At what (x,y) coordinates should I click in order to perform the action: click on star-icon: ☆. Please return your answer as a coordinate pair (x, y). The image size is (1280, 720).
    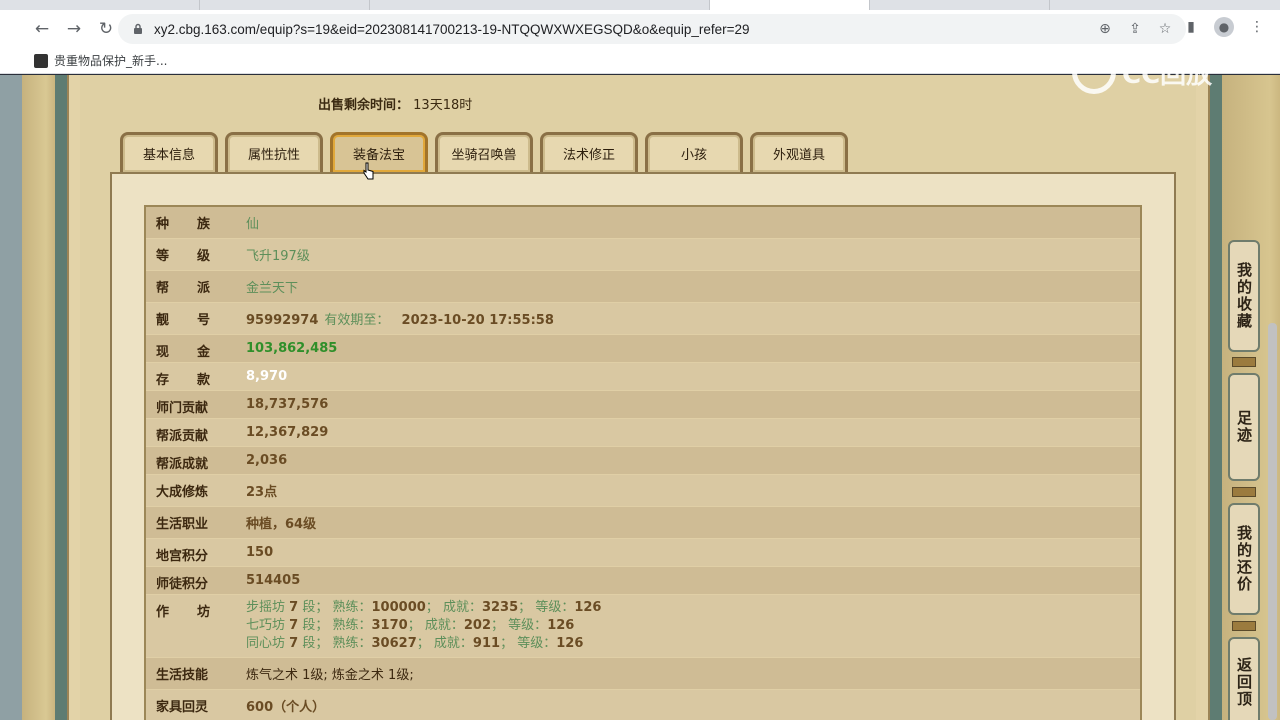
    Looking at the image, I should click on (1165, 29).